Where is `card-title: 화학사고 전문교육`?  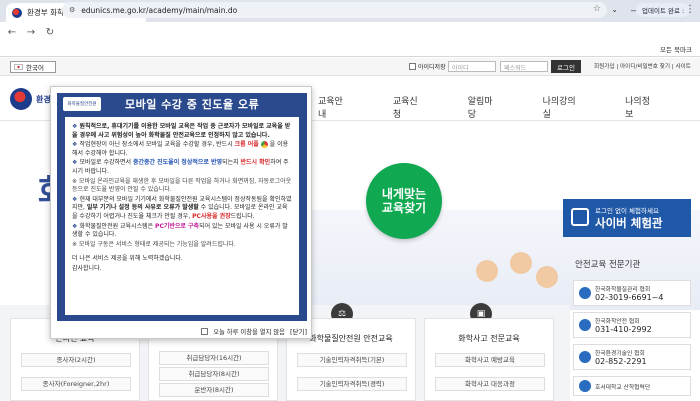 card-title: 화학사고 전문교육 is located at coordinates (489, 338).